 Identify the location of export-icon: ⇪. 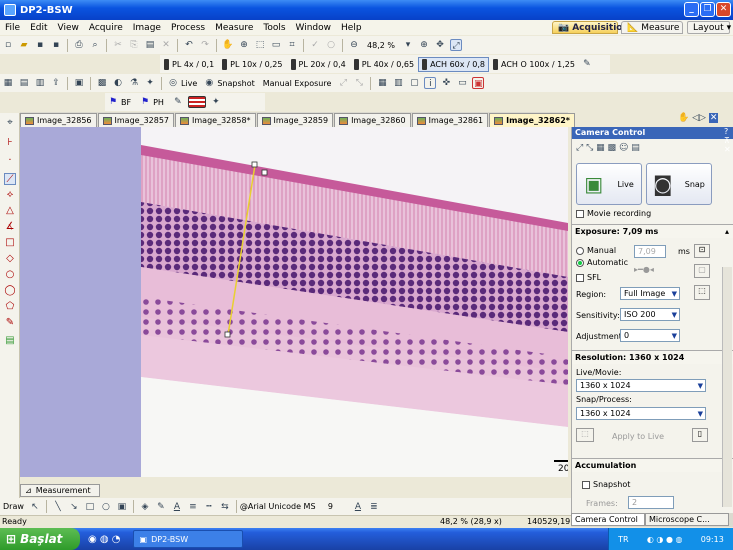
(56, 83).